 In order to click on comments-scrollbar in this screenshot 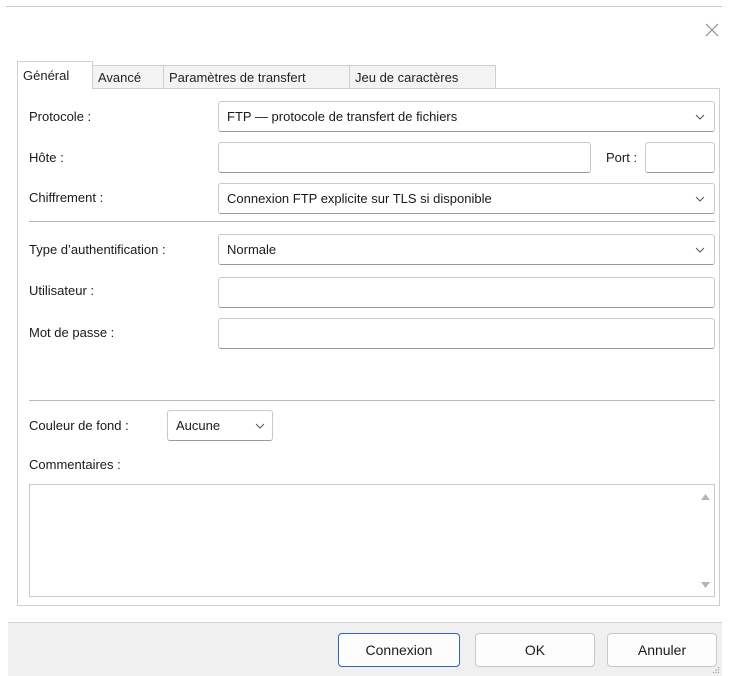, I will do `click(705, 540)`.